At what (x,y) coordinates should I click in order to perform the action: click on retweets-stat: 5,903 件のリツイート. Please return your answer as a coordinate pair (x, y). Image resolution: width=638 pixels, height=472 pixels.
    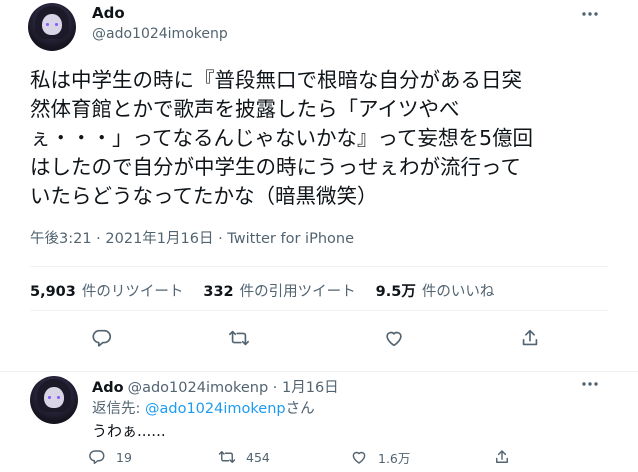
    Looking at the image, I should click on (106, 290).